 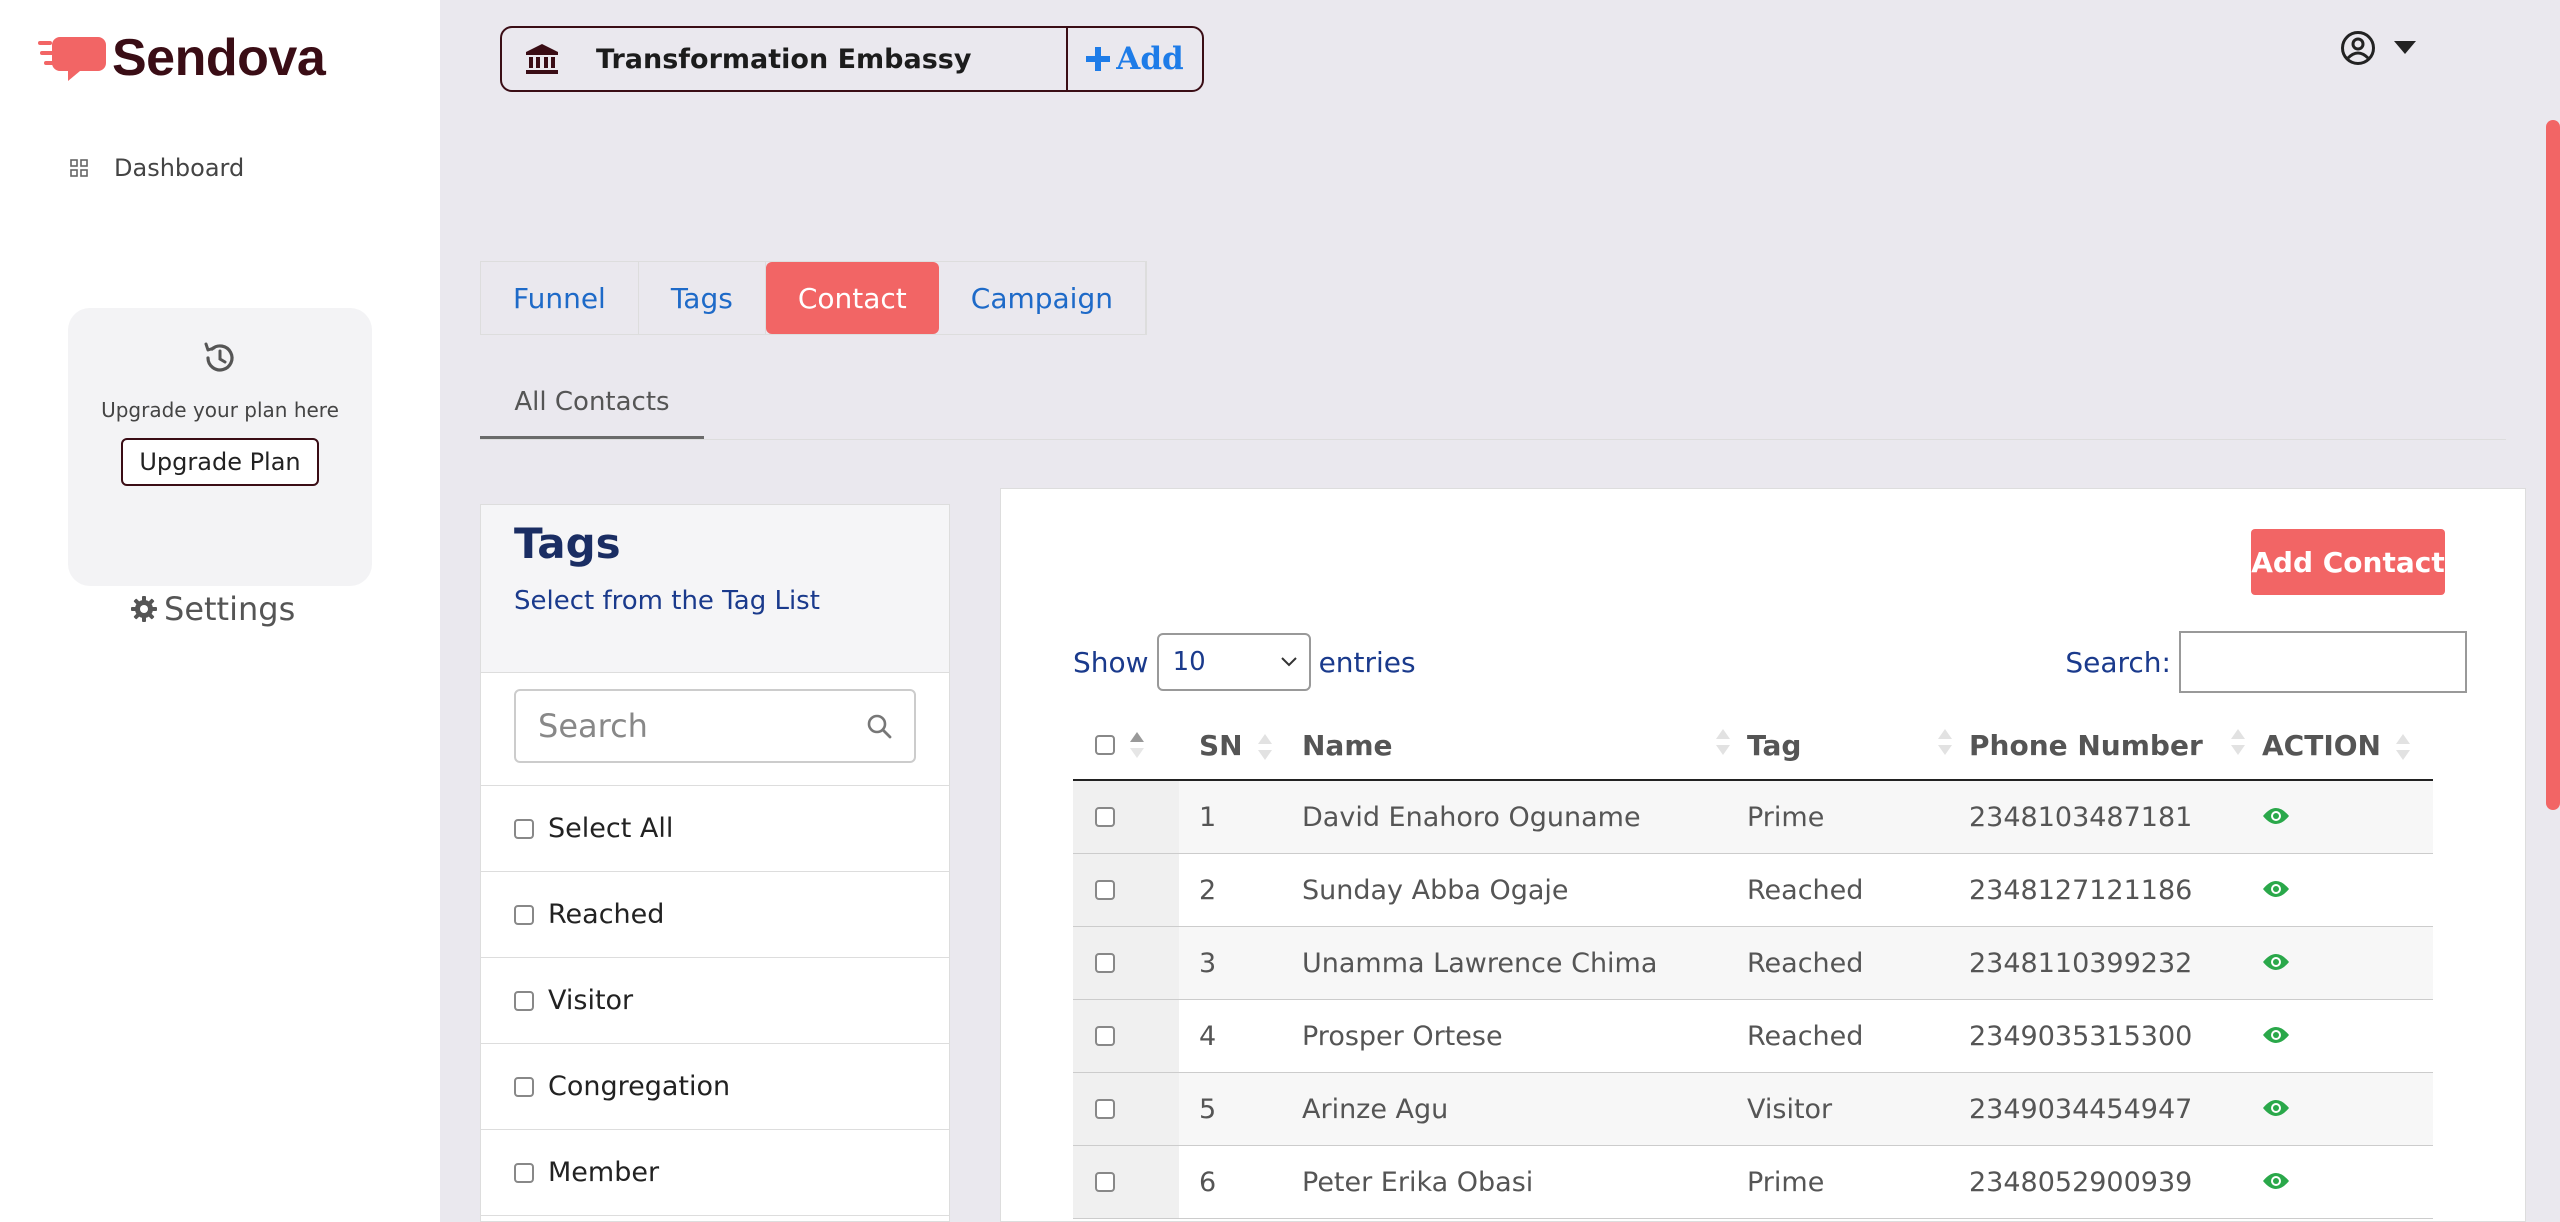 What do you see at coordinates (1512, 745) in the screenshot?
I see `column-header-name: Name` at bounding box center [1512, 745].